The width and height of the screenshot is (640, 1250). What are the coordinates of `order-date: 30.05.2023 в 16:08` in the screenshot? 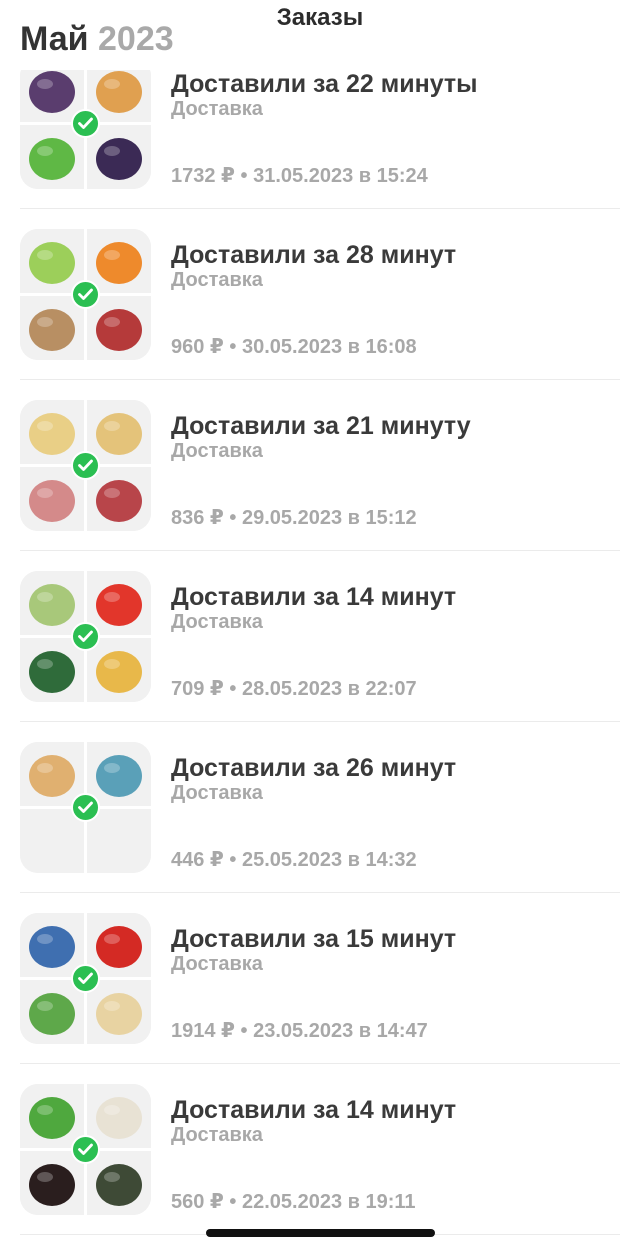 It's located at (329, 347).